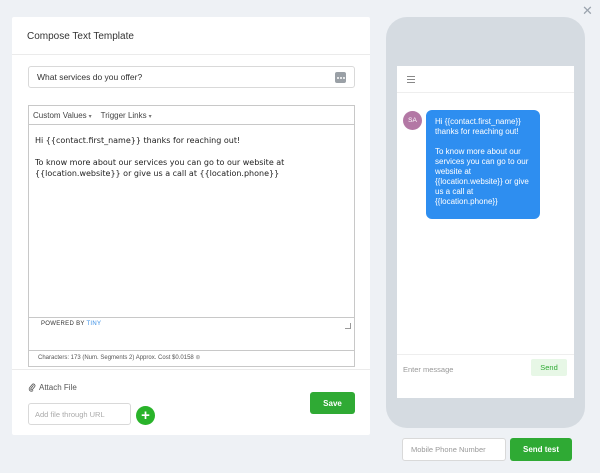 The width and height of the screenshot is (600, 473). Describe the element at coordinates (93, 324) in the screenshot. I see `tiny-brand-link: TINY` at that location.